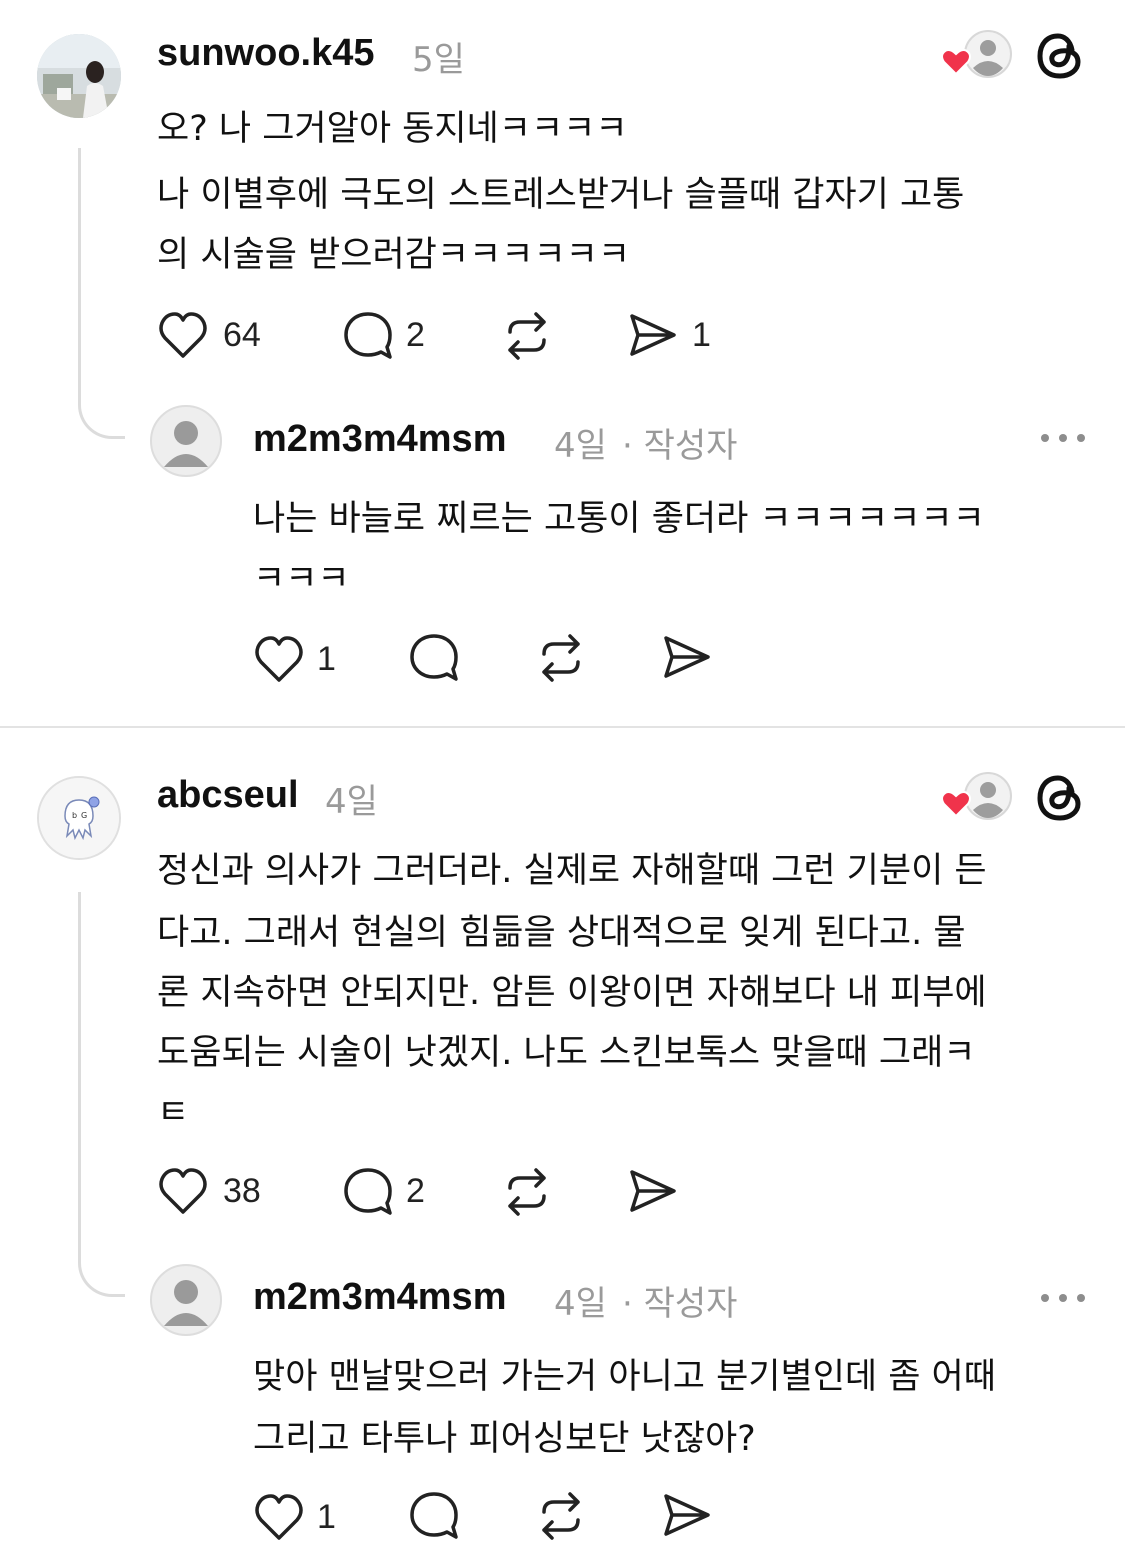 This screenshot has height=1558, width=1125. I want to click on comment-text-line: 나 이별후에 극도의 스트레스받거나 슬플때 갑자기 고통, so click(561, 195).